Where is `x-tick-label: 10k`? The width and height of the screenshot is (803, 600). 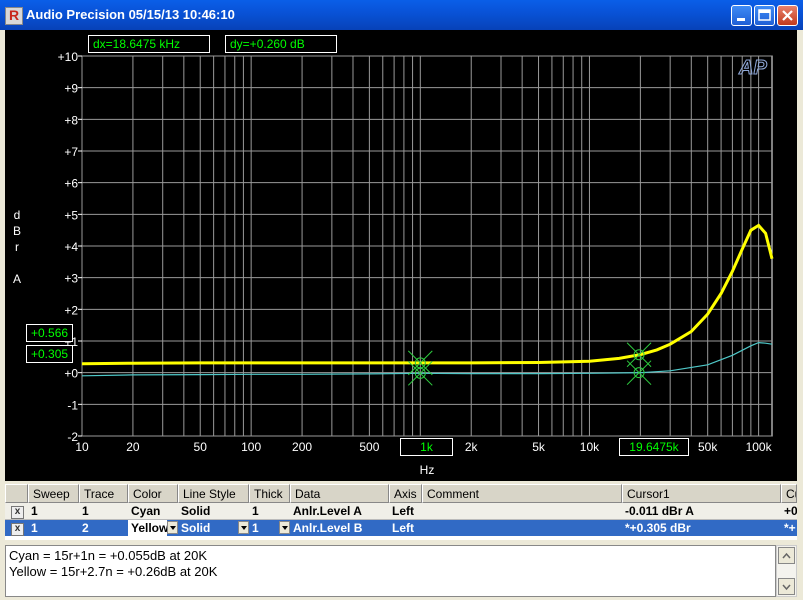
x-tick-label: 10k is located at coordinates (590, 447).